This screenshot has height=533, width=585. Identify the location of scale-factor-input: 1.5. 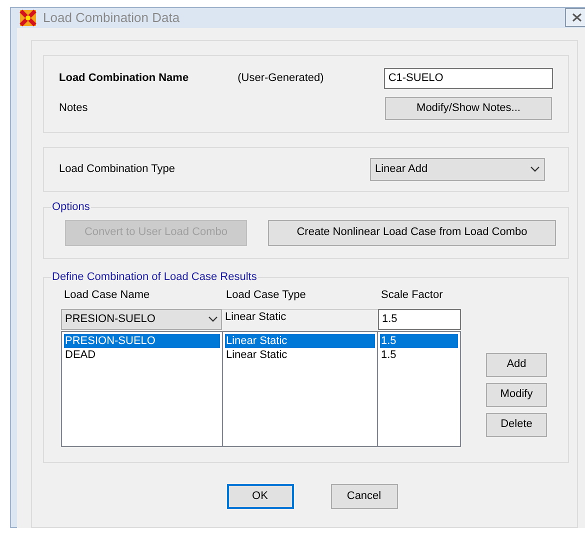
(419, 319).